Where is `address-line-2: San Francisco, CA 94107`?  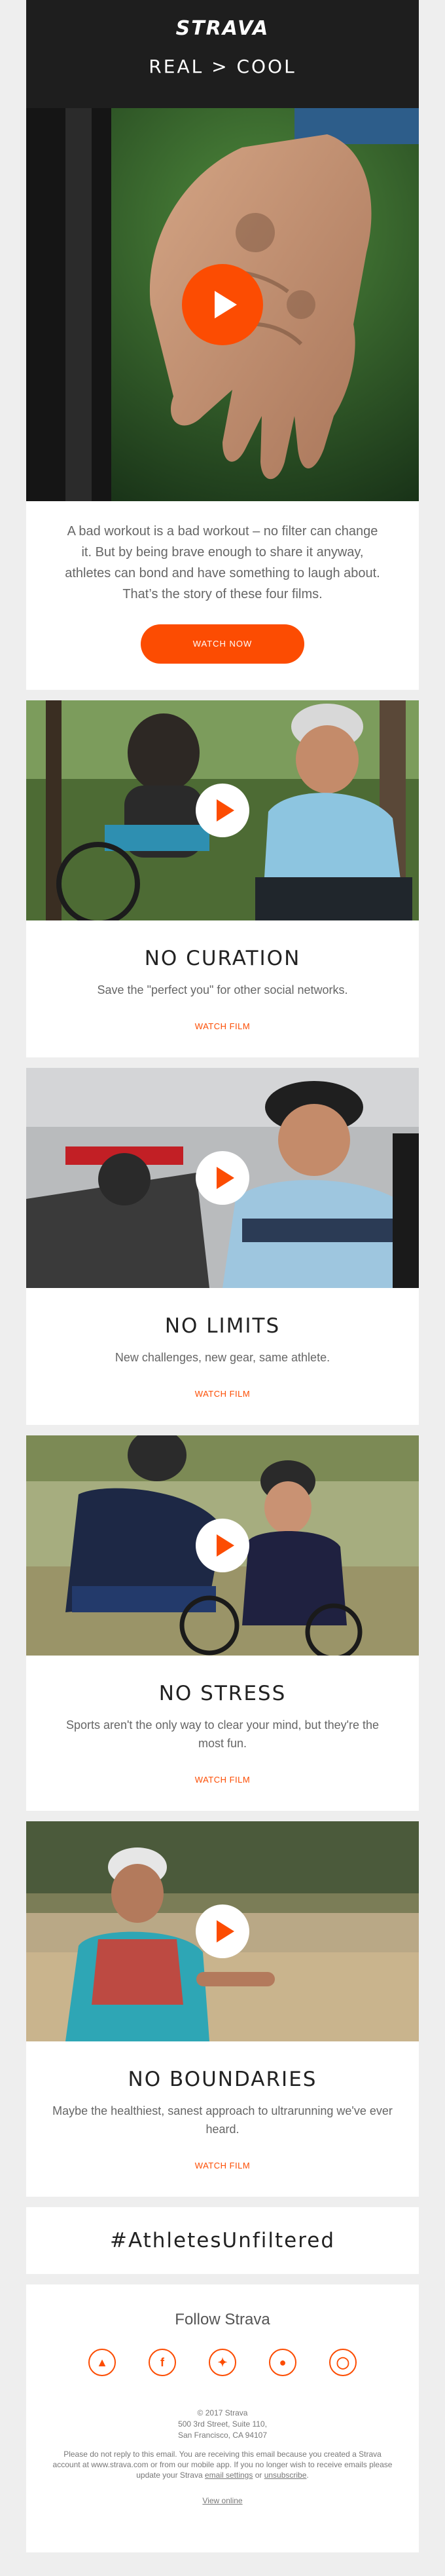
address-line-2: San Francisco, CA 94107 is located at coordinates (222, 2435).